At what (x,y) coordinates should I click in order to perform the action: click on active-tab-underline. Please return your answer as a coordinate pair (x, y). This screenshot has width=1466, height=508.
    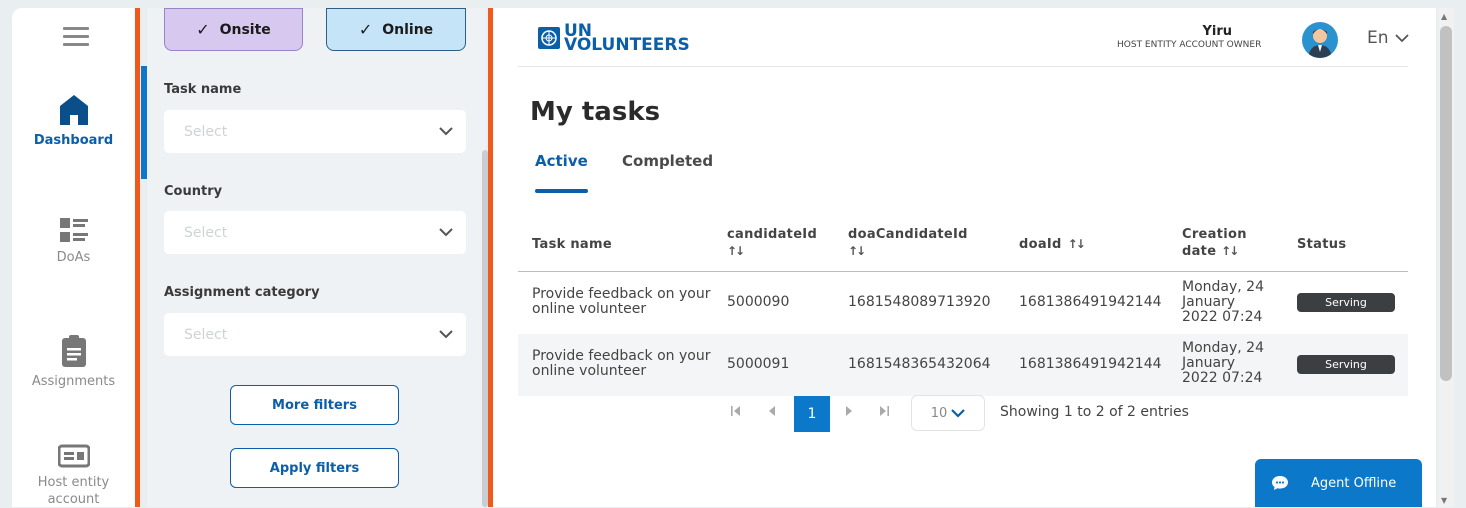
    Looking at the image, I should click on (561, 191).